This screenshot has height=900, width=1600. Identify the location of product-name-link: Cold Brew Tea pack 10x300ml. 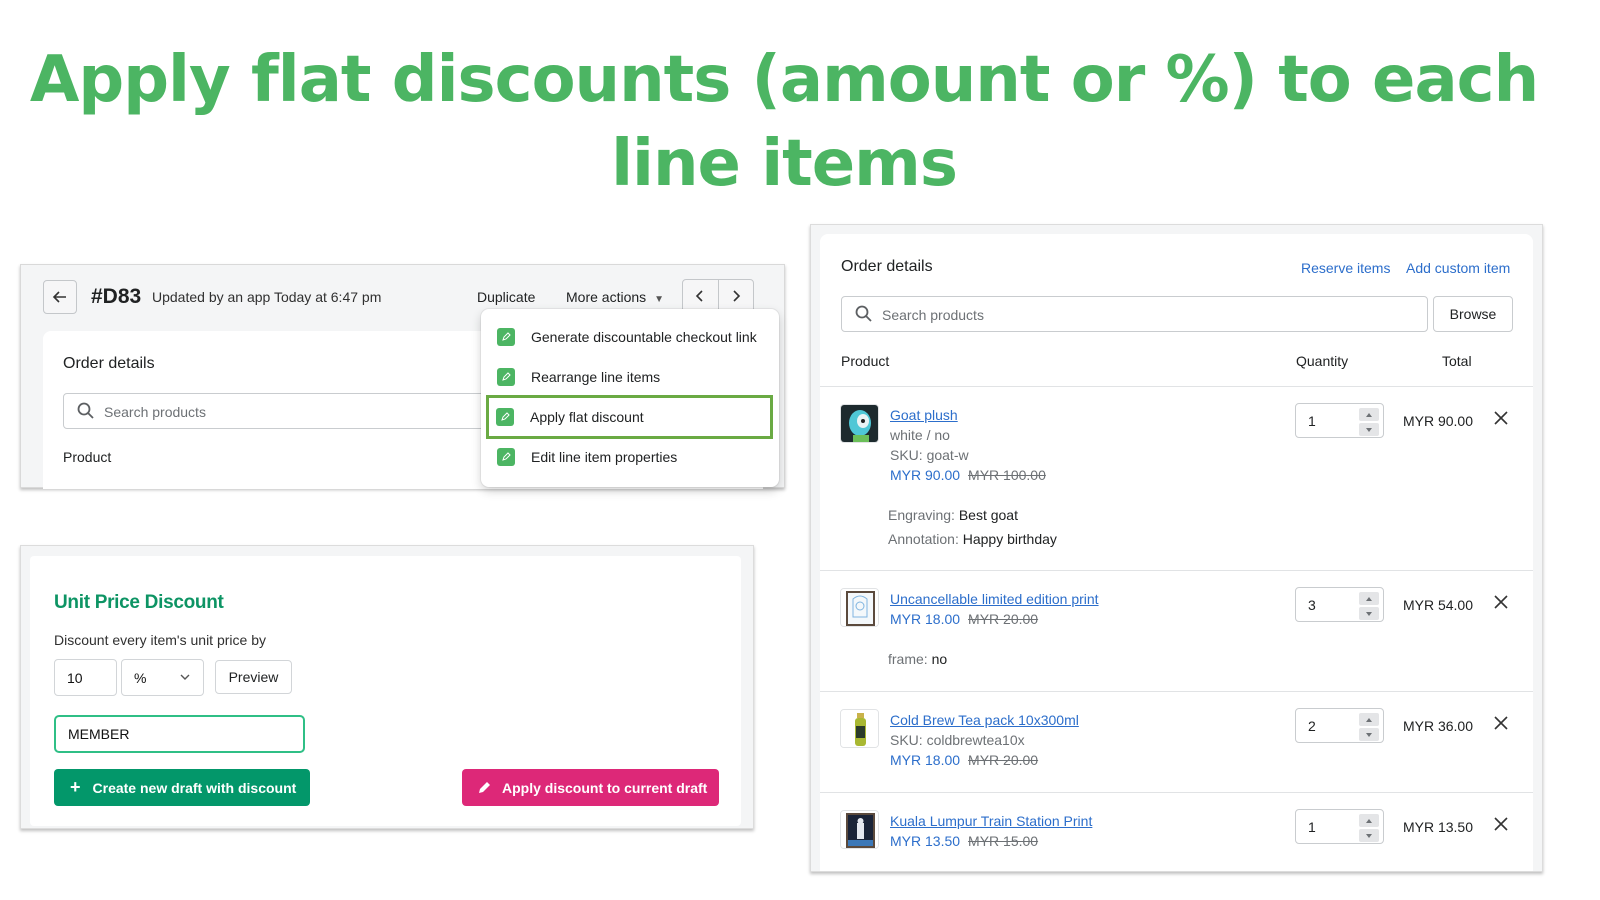
(984, 720).